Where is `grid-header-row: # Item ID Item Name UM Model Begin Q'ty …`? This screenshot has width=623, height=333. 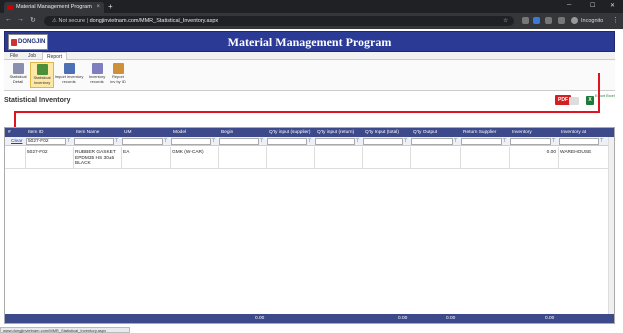 grid-header-row: # Item ID Item Name UM Model Begin Q'ty … is located at coordinates (309, 132).